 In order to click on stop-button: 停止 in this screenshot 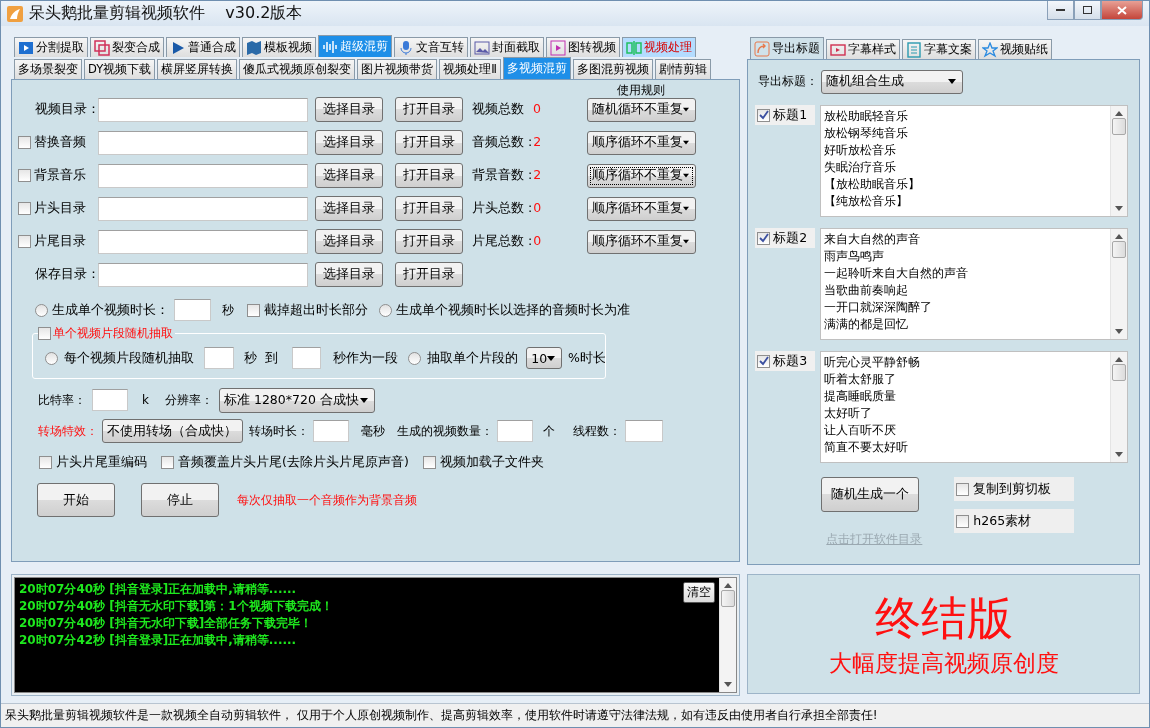, I will do `click(180, 500)`.